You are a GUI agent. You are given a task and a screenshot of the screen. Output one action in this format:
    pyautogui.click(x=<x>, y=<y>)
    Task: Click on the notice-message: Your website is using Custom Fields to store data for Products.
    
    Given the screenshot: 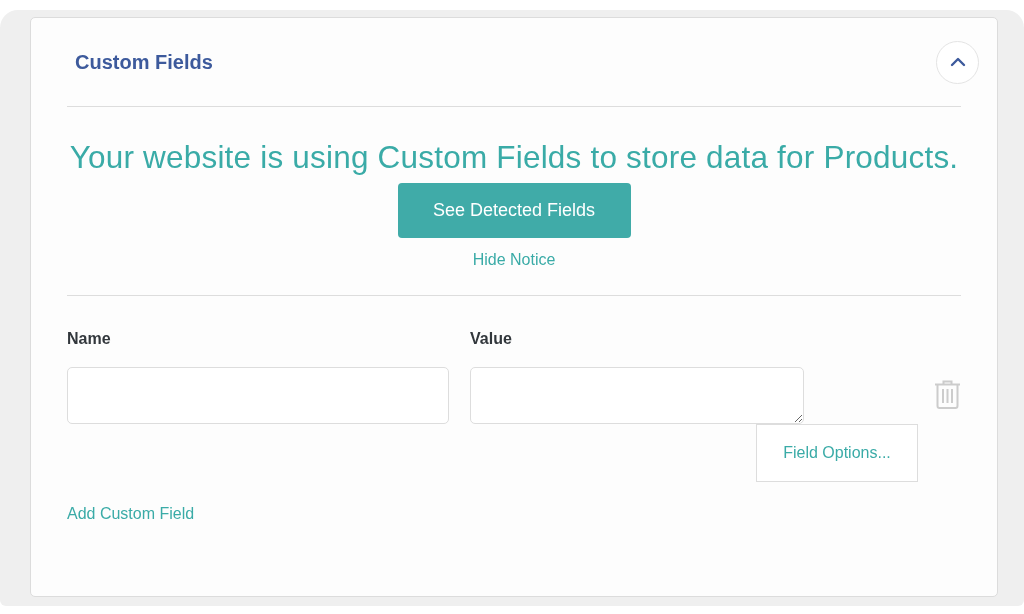 What is the action you would take?
    pyautogui.click(x=514, y=157)
    